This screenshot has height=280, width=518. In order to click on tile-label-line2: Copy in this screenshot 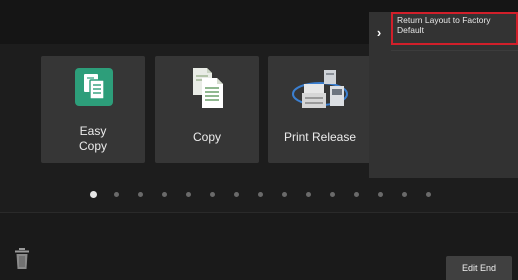, I will do `click(92, 146)`.